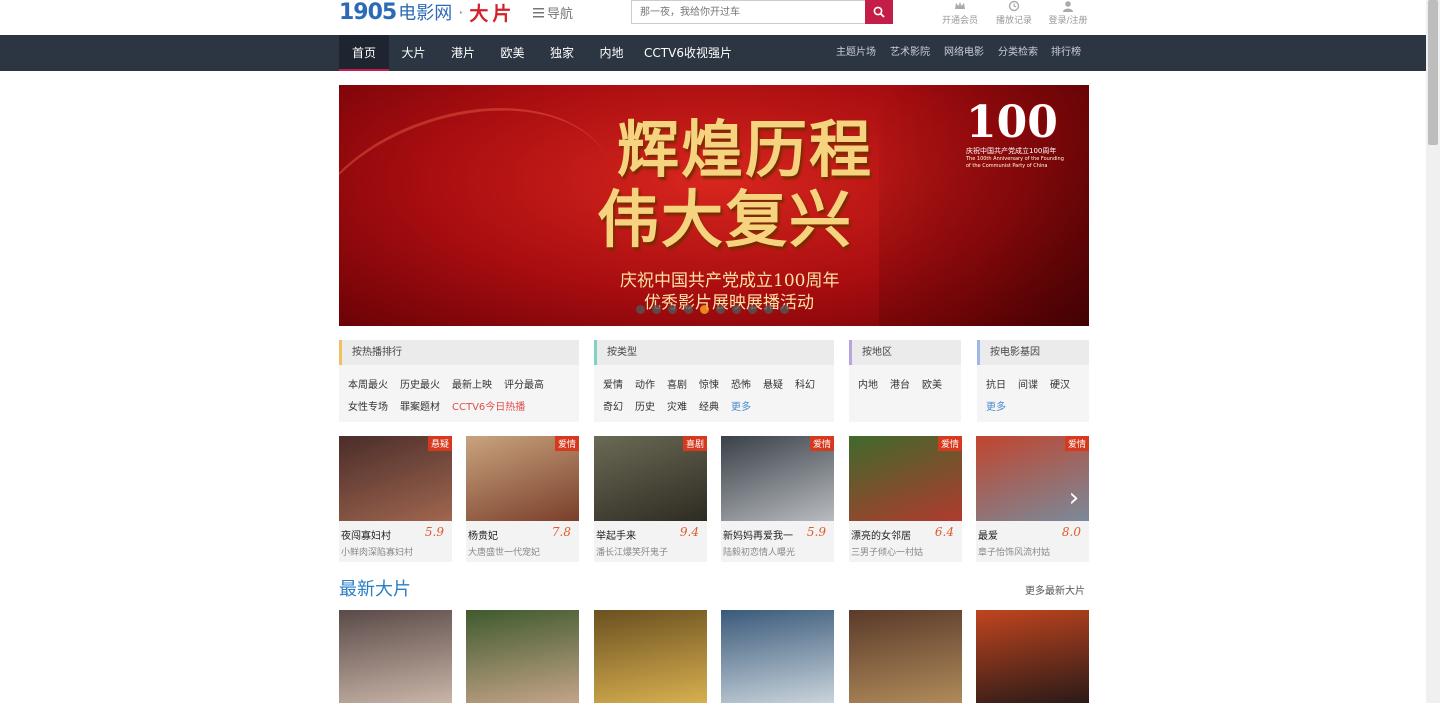 The width and height of the screenshot is (1440, 703). Describe the element at coordinates (488, 407) in the screenshot. I see `filter-link: CCTV6今日热播` at that location.